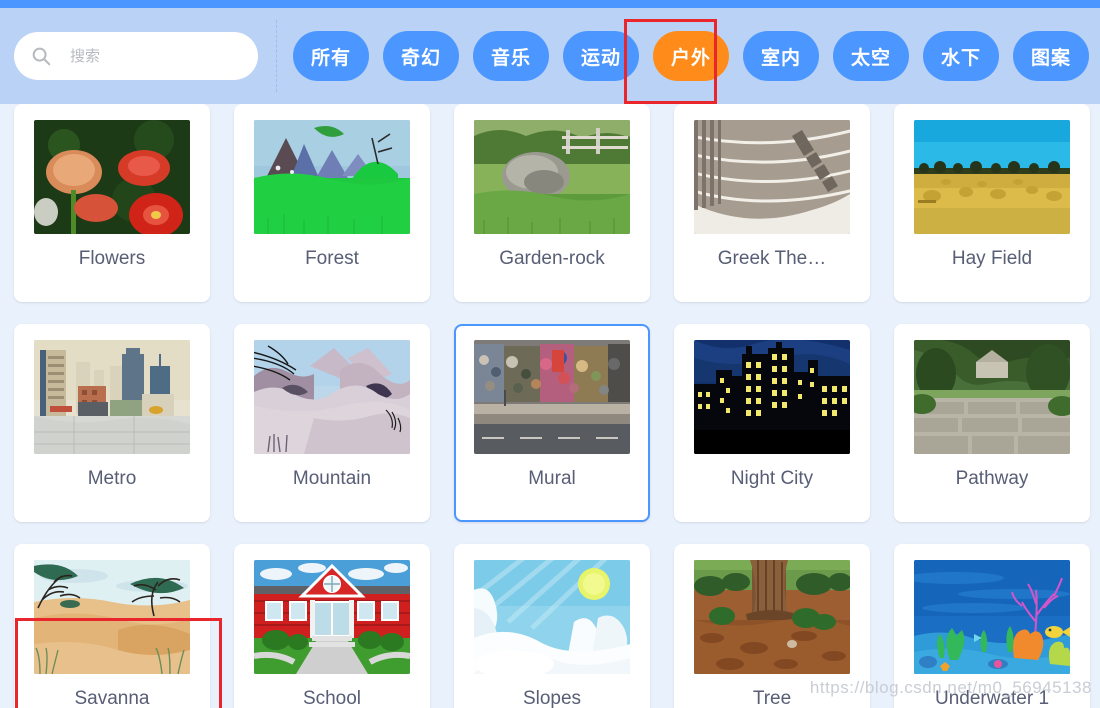  I want to click on backdrop-card-label: Tree, so click(772, 698).